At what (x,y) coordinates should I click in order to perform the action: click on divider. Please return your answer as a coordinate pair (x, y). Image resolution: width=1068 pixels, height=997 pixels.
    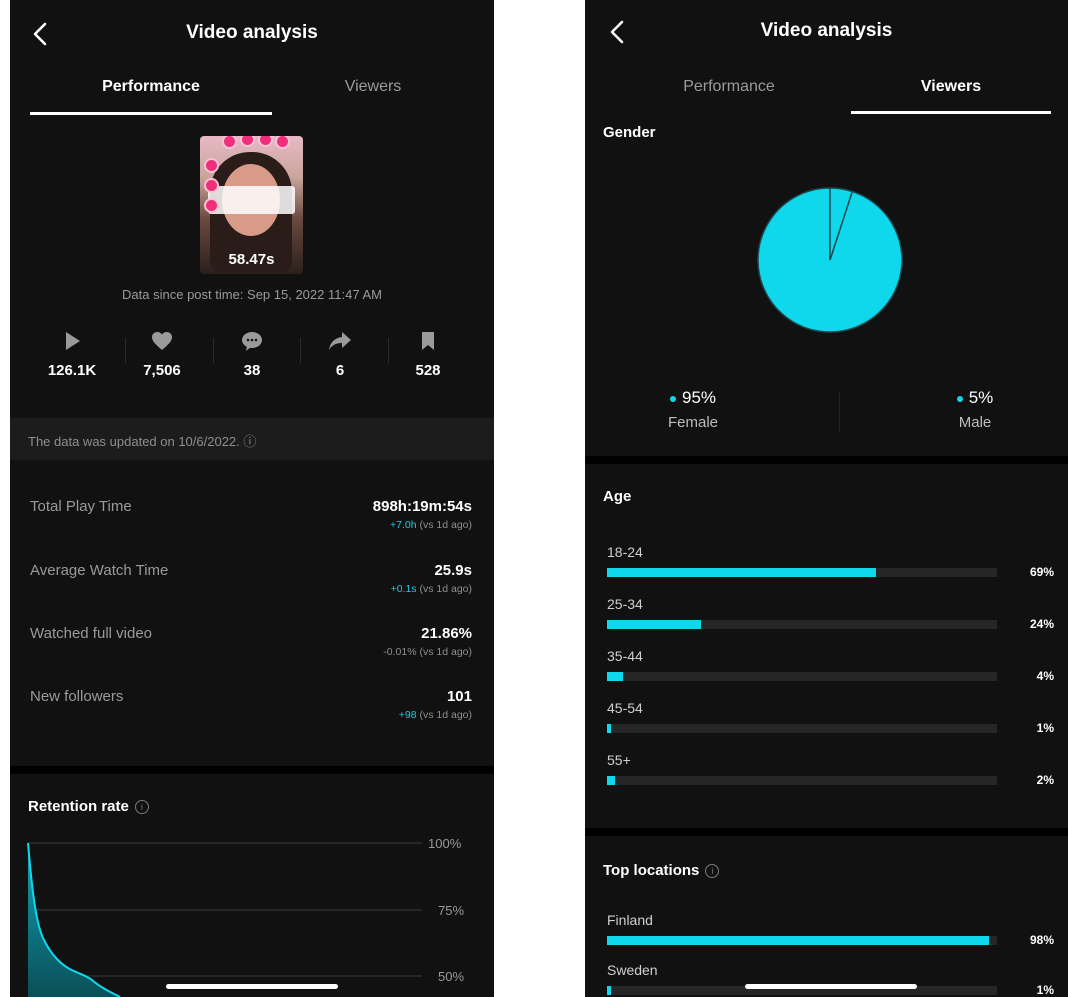
    Looking at the image, I should click on (839, 412).